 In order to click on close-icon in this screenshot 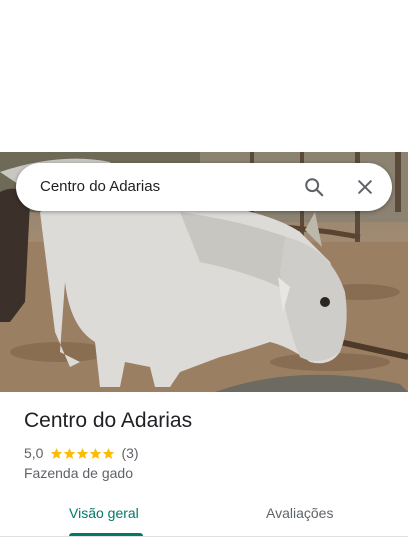, I will do `click(365, 187)`.